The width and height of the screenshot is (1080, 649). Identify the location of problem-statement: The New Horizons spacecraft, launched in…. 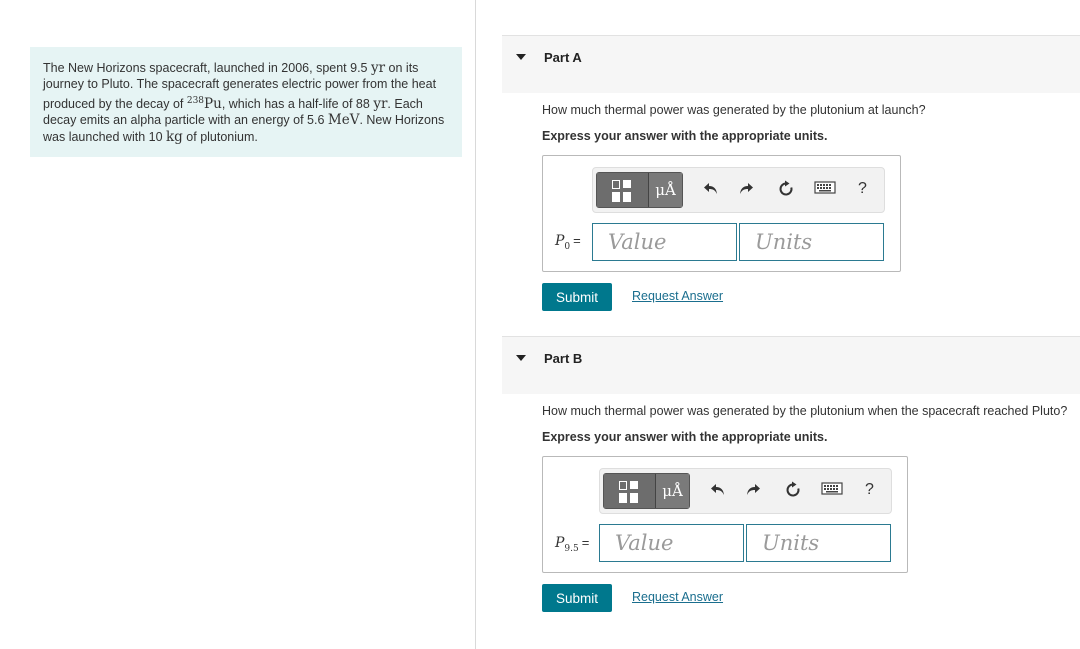
(246, 102).